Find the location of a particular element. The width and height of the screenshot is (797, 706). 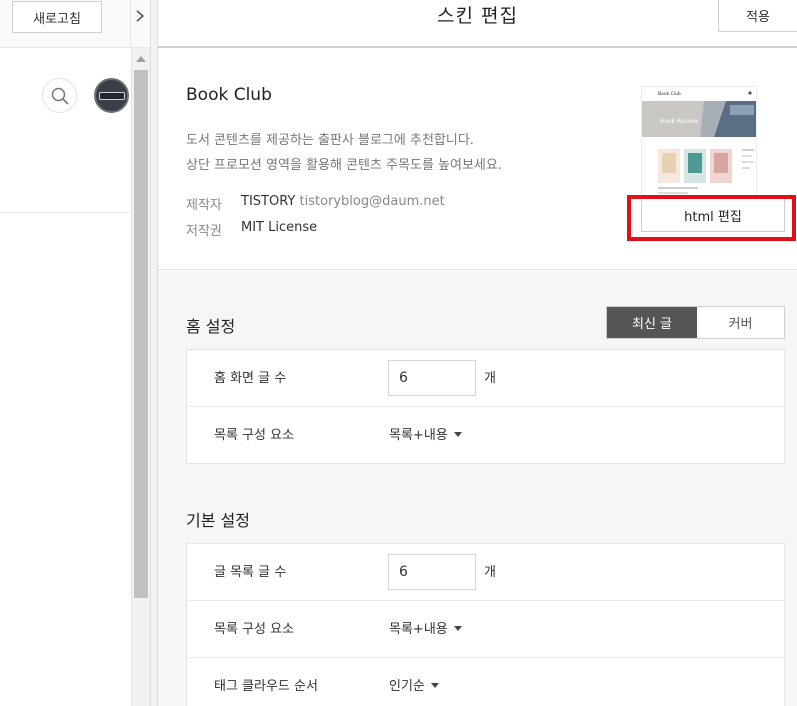

tag-cloud-order-dropdown: 인기순 is located at coordinates (414, 682).